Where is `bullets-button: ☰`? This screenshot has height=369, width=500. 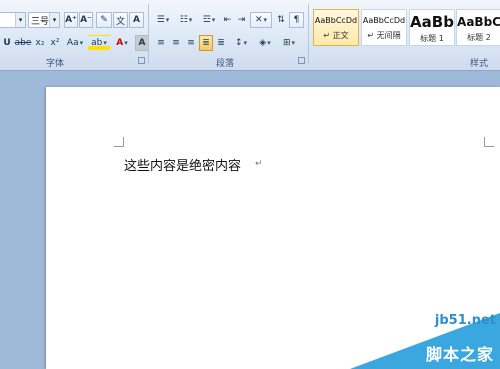
bullets-button: ☰ is located at coordinates (163, 20).